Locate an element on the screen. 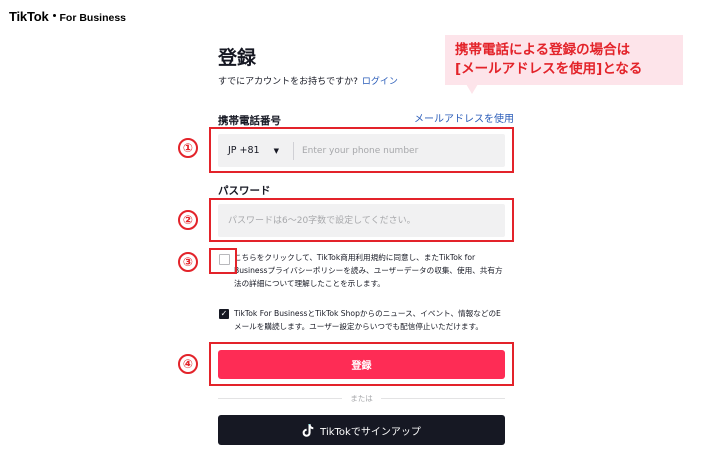 The width and height of the screenshot is (720, 450). logo-text: TikTok is located at coordinates (29, 16).